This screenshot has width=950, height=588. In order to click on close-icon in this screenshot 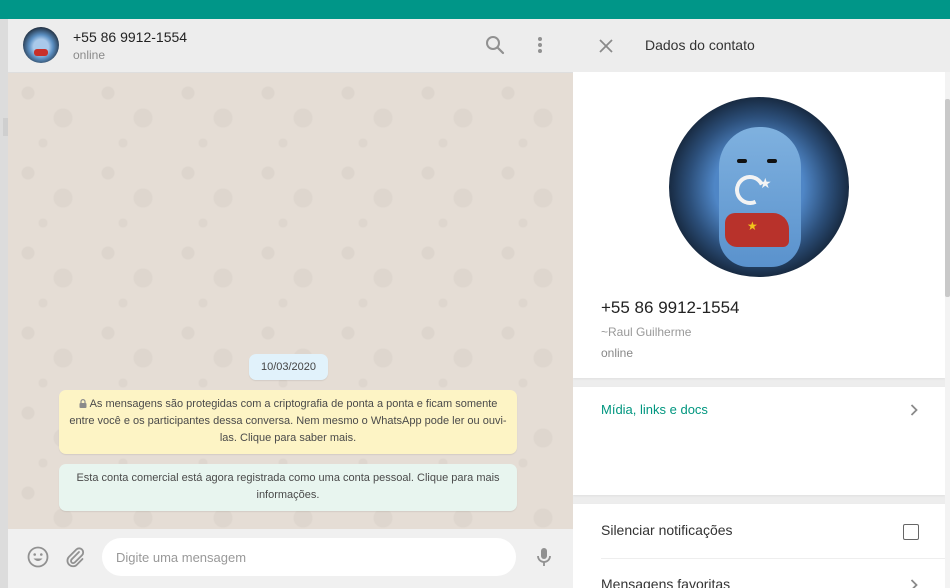, I will do `click(606, 46)`.